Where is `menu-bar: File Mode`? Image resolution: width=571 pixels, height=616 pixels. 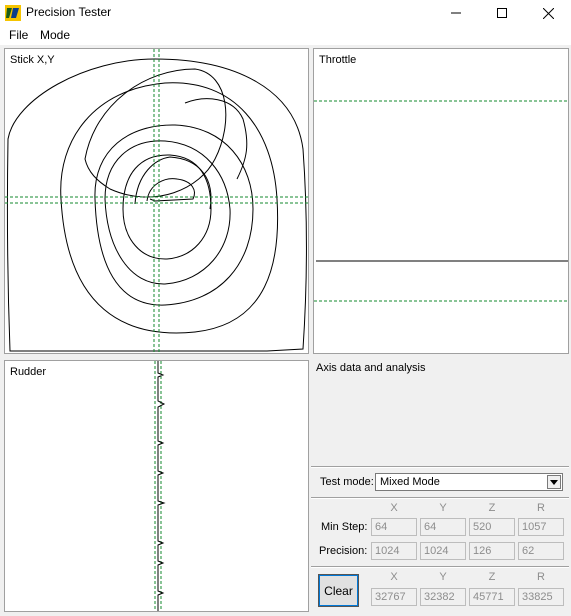
menu-bar: File Mode is located at coordinates (285, 35).